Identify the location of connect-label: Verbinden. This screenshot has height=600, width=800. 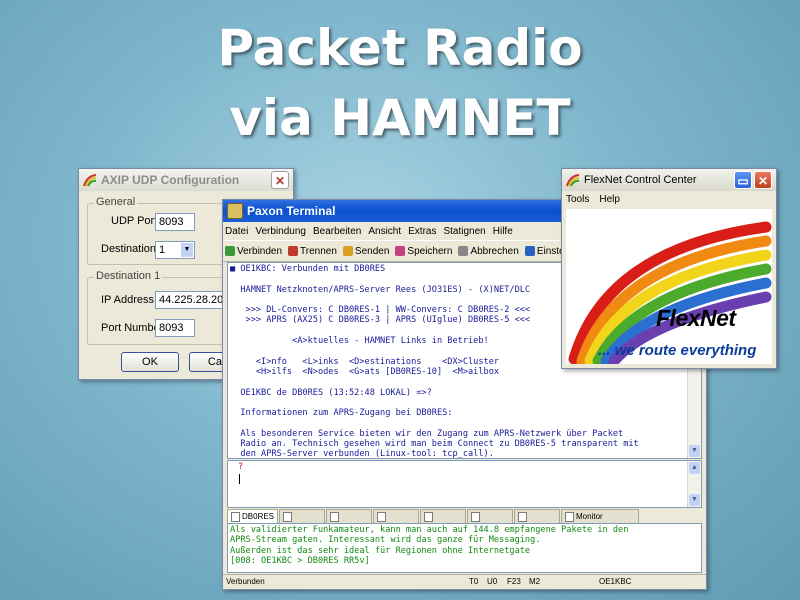
(260, 251).